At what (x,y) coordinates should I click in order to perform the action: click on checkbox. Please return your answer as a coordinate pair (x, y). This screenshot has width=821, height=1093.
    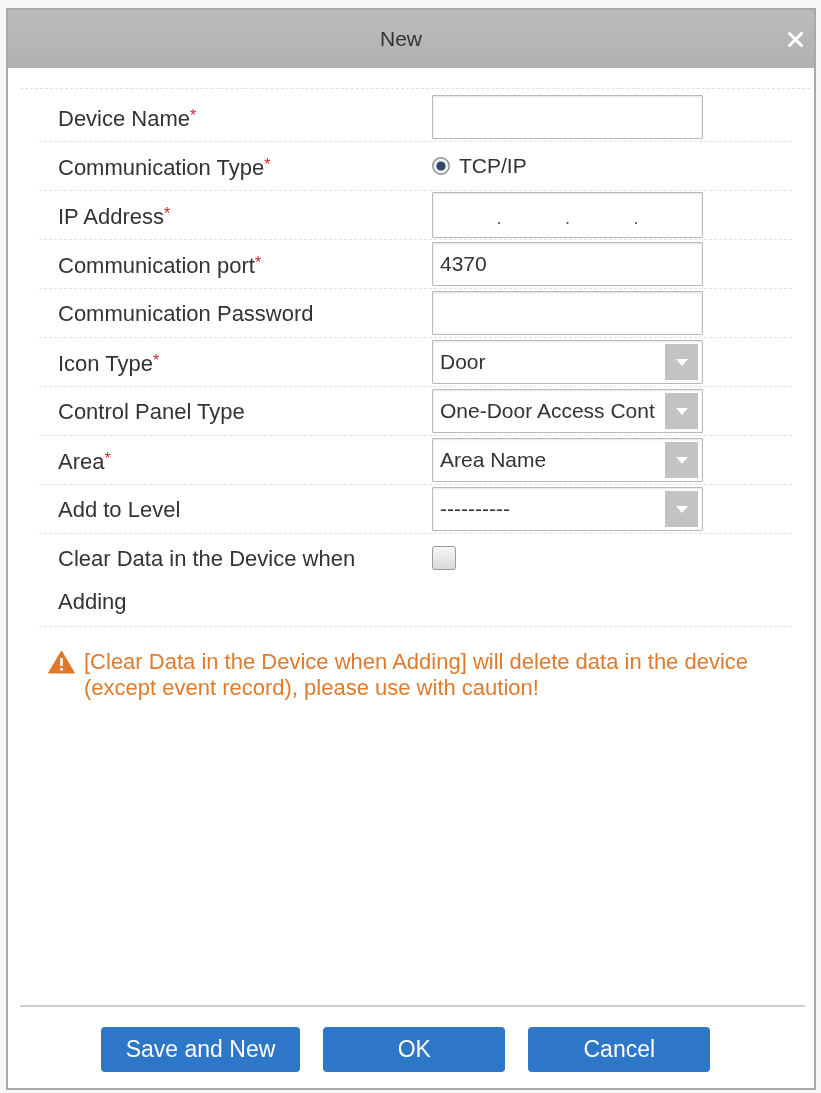
    Looking at the image, I should click on (444, 558).